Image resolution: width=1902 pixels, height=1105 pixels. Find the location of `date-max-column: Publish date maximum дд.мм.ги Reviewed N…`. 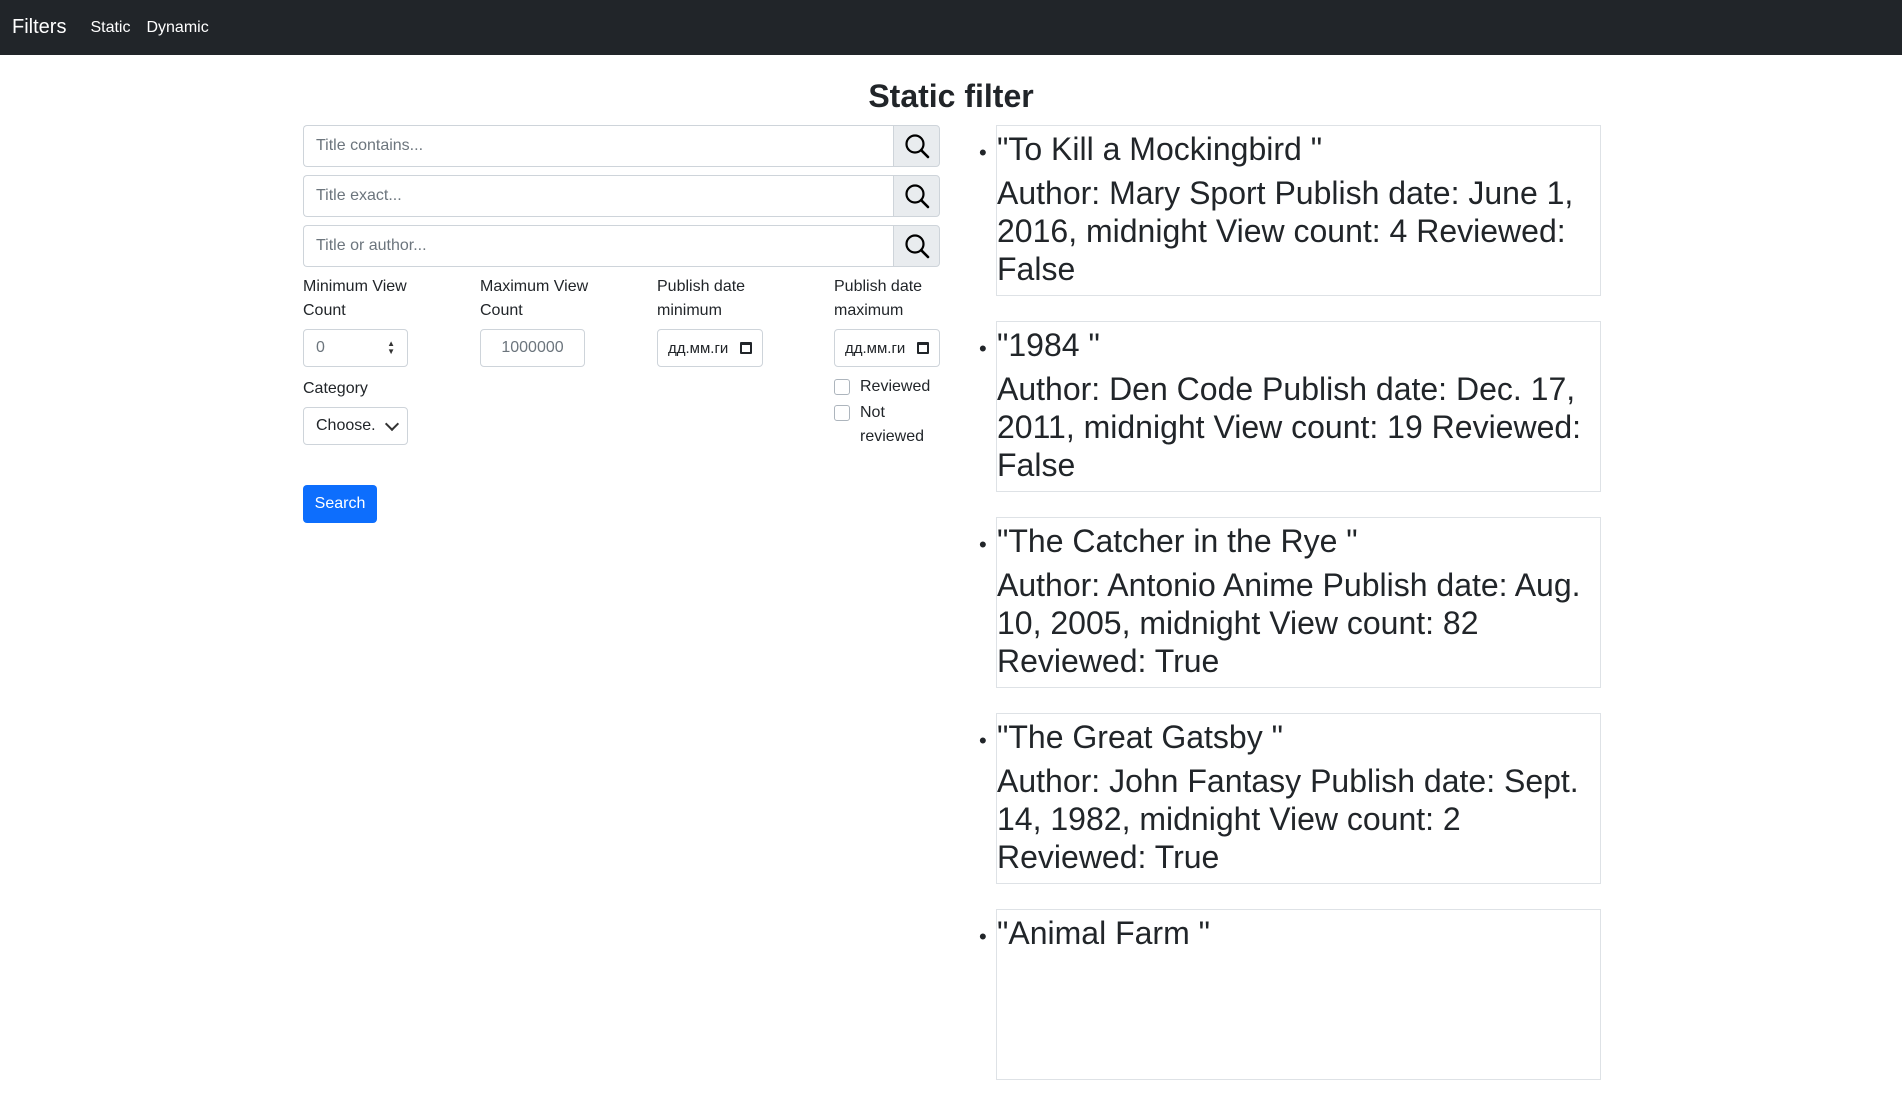

date-max-column: Publish date maximum дд.мм.ги Reviewed N… is located at coordinates (889, 362).